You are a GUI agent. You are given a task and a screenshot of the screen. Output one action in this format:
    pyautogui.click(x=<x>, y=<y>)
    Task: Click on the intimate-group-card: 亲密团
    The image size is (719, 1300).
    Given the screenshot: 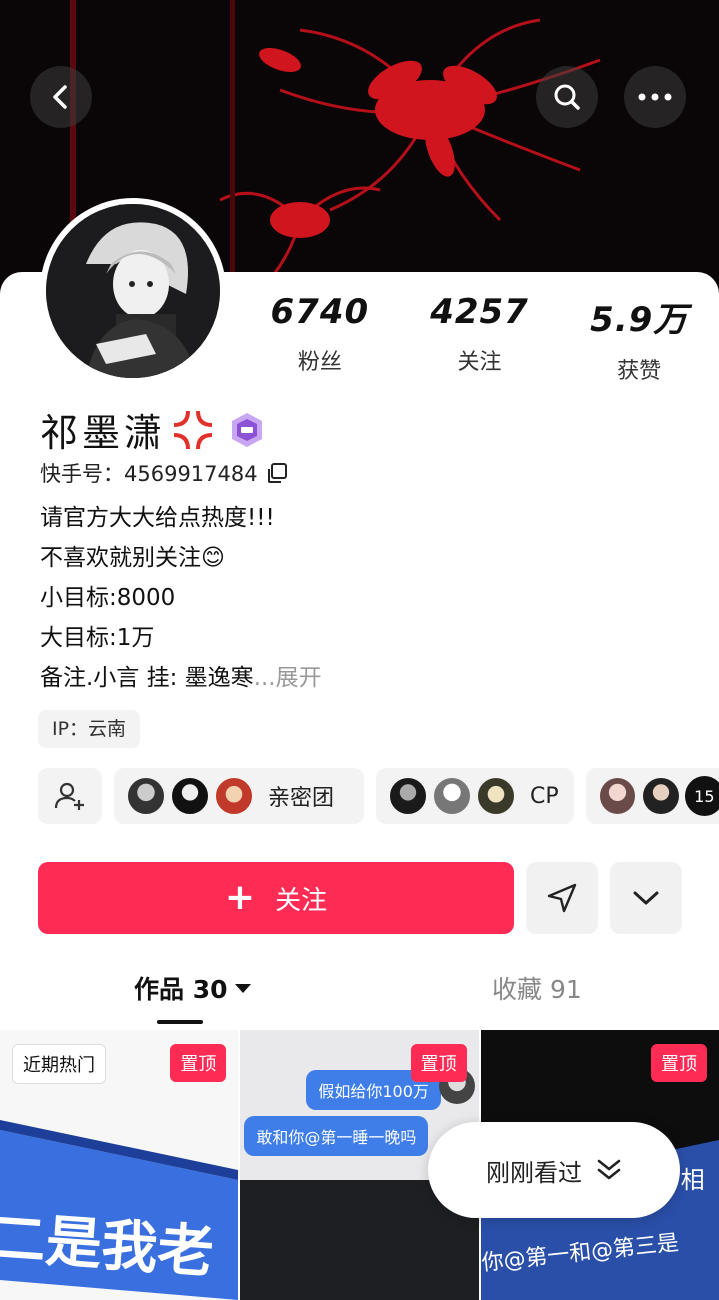 What is the action you would take?
    pyautogui.click(x=239, y=796)
    